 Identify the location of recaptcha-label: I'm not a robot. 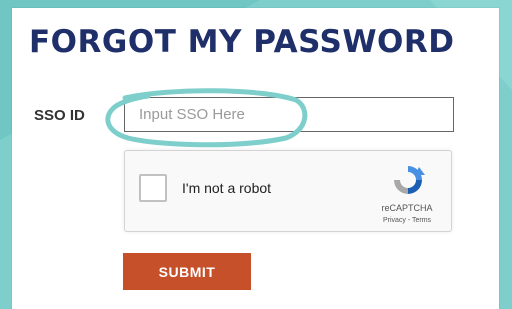
(227, 188).